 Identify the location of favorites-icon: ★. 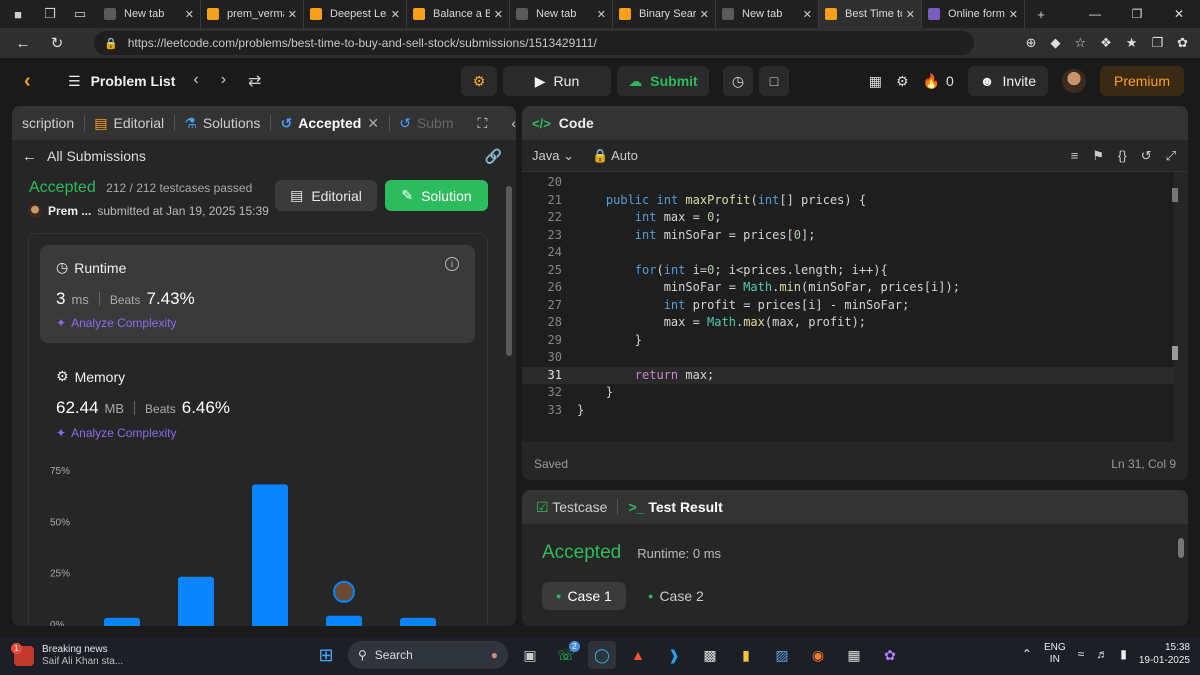
(1132, 43).